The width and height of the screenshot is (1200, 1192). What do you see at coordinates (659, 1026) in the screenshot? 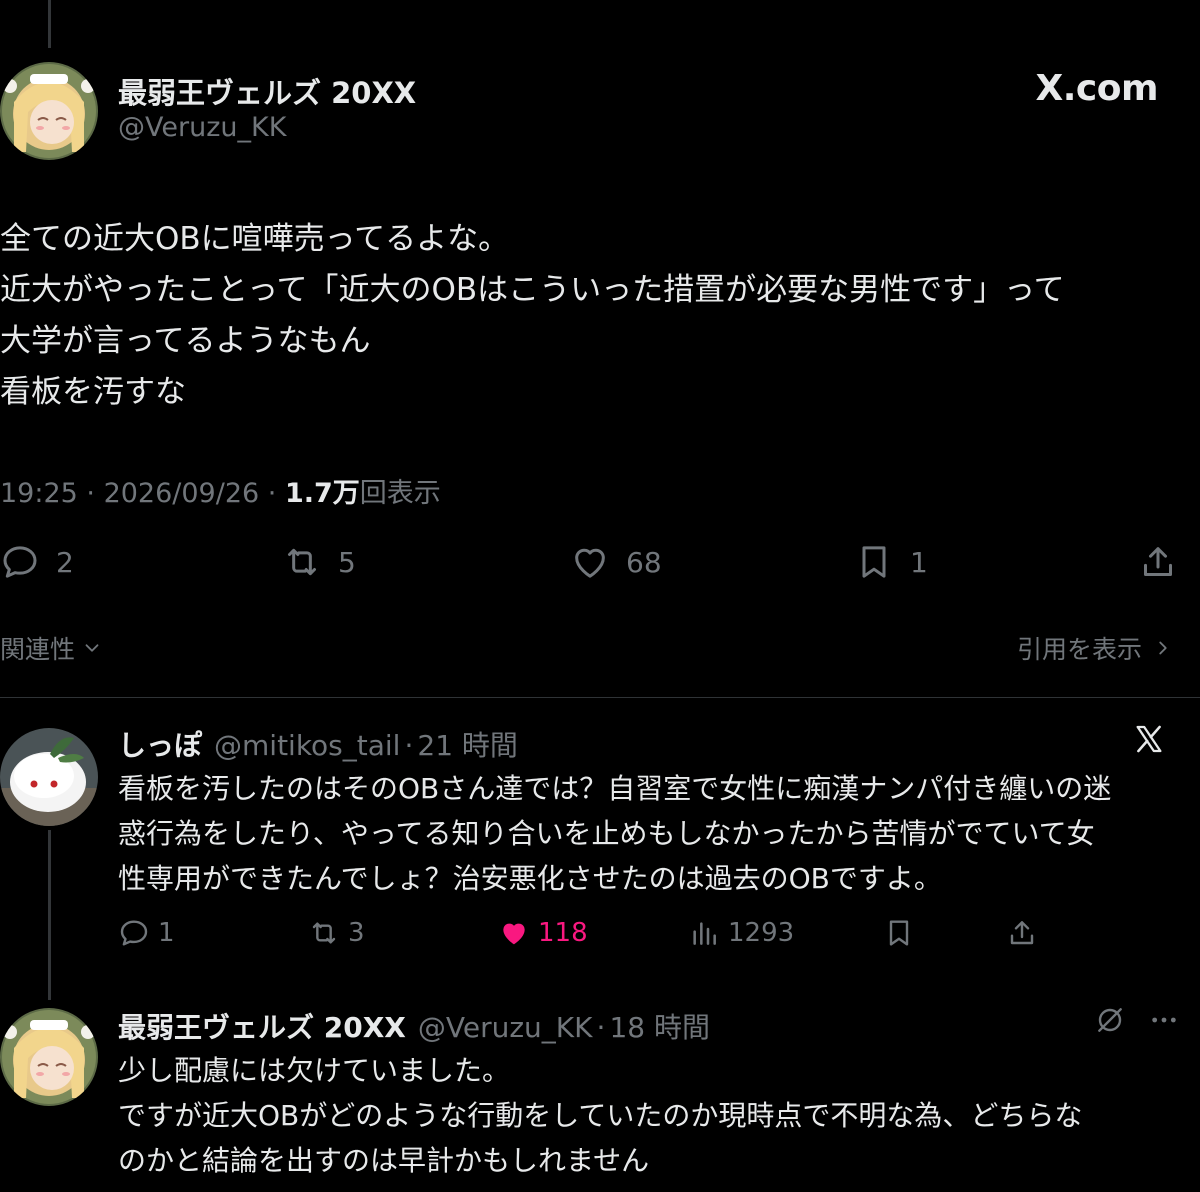
I see `reply-time: 18 時間` at bounding box center [659, 1026].